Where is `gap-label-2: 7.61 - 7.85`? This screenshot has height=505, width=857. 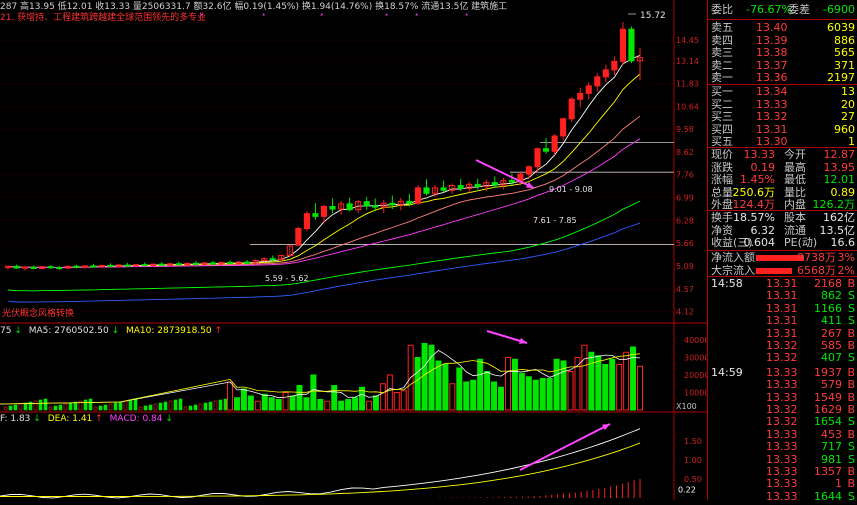
gap-label-2: 7.61 - 7.85 is located at coordinates (555, 220).